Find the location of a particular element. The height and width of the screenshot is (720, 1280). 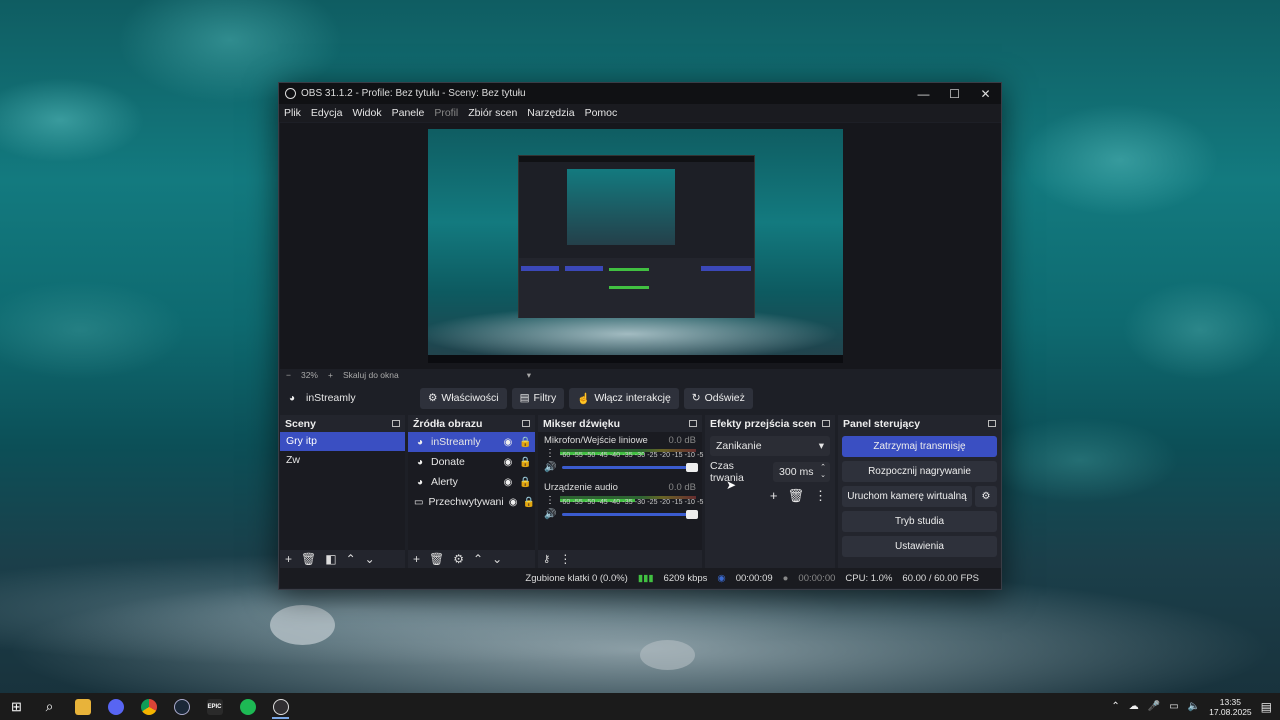

steam-app is located at coordinates (181, 706).